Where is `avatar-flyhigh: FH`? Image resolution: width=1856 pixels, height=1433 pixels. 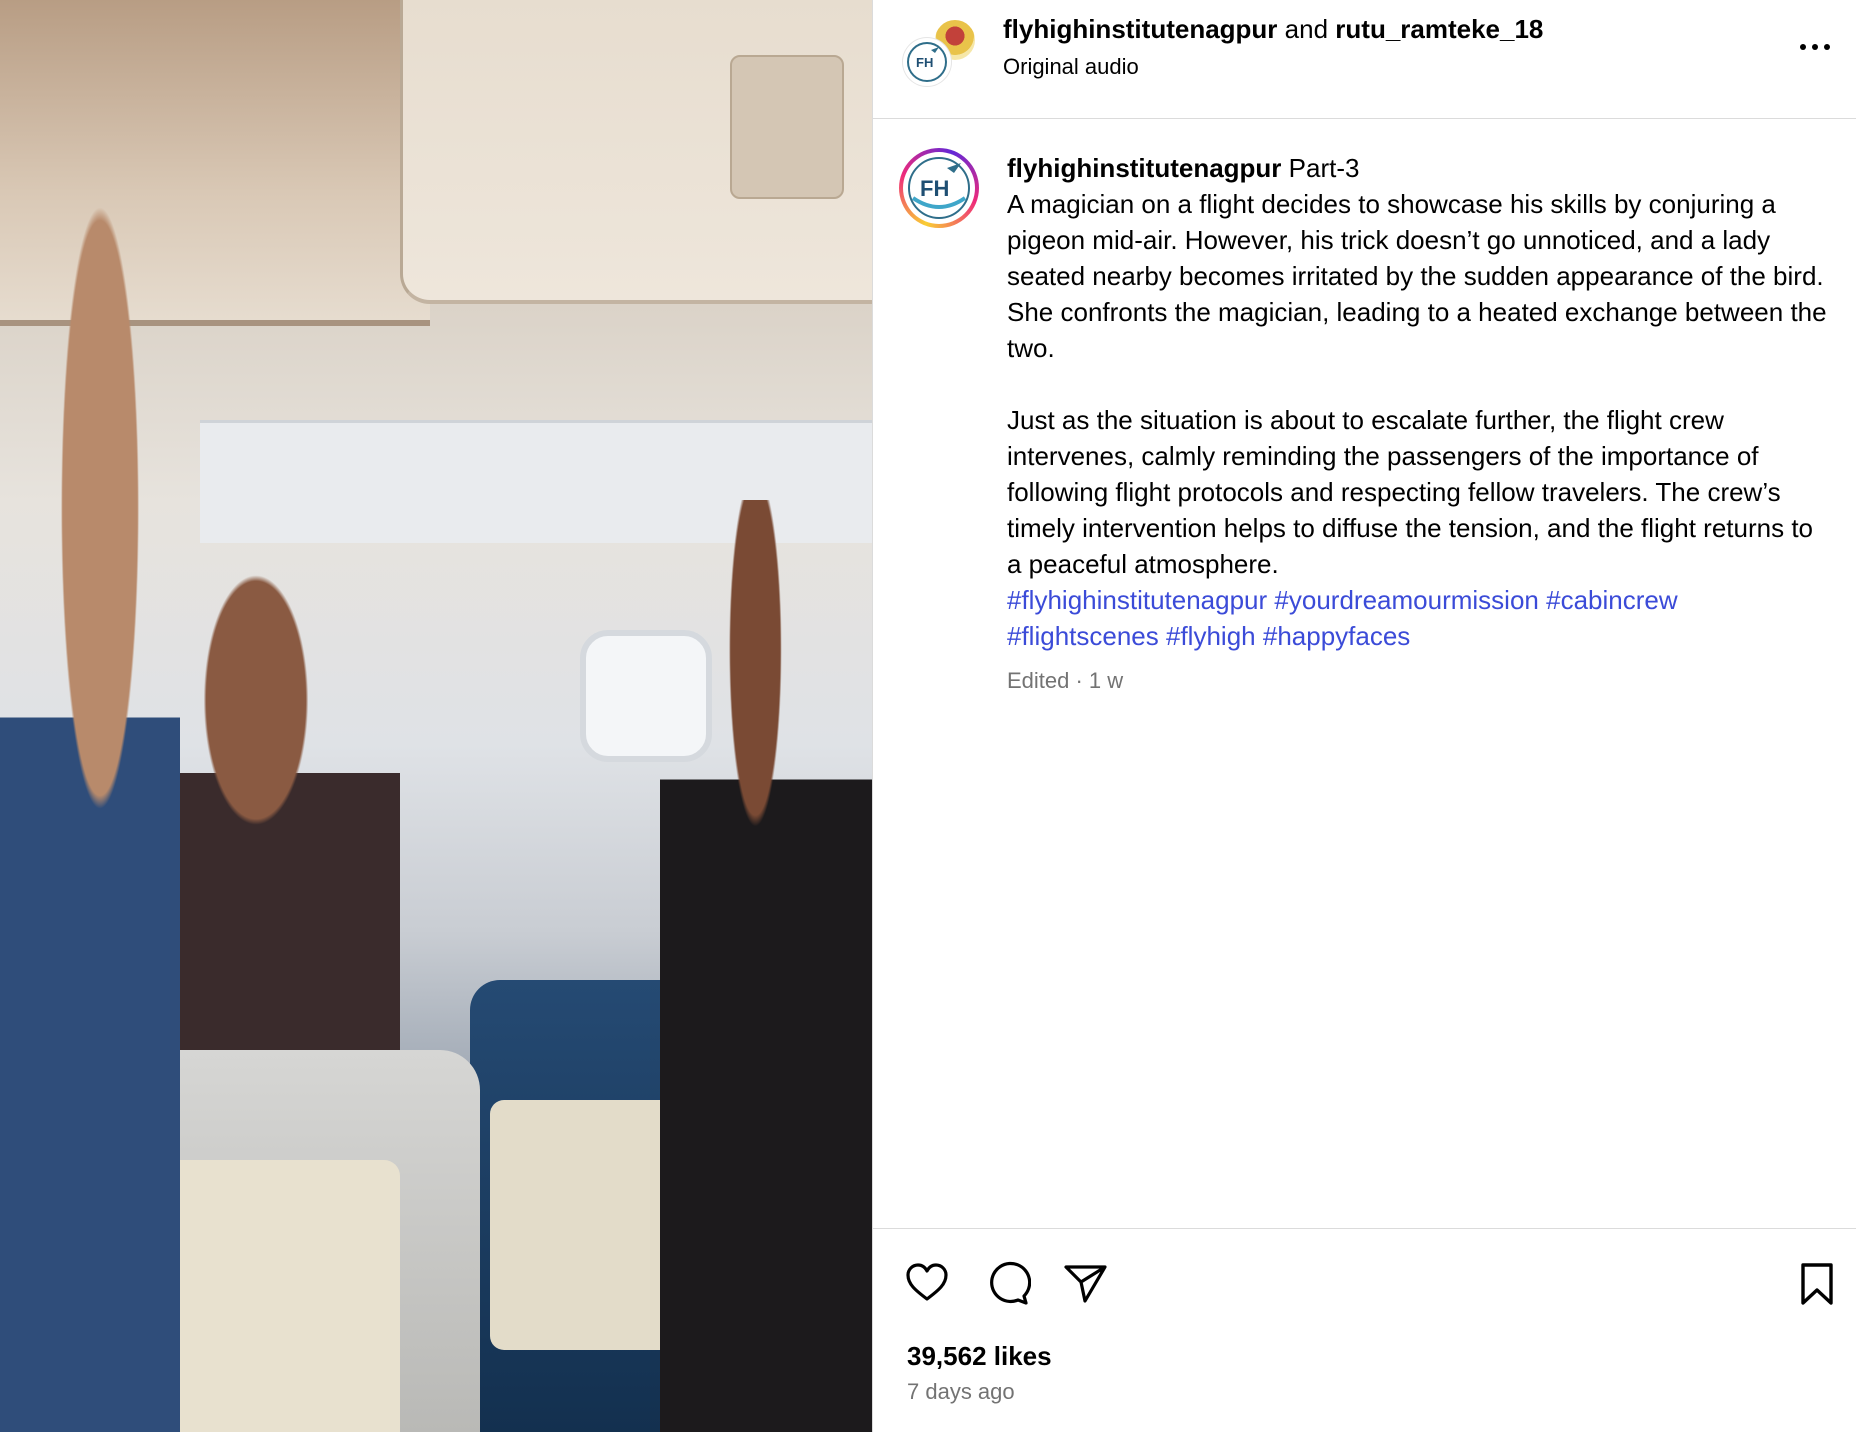
avatar-flyhigh: FH is located at coordinates (927, 62).